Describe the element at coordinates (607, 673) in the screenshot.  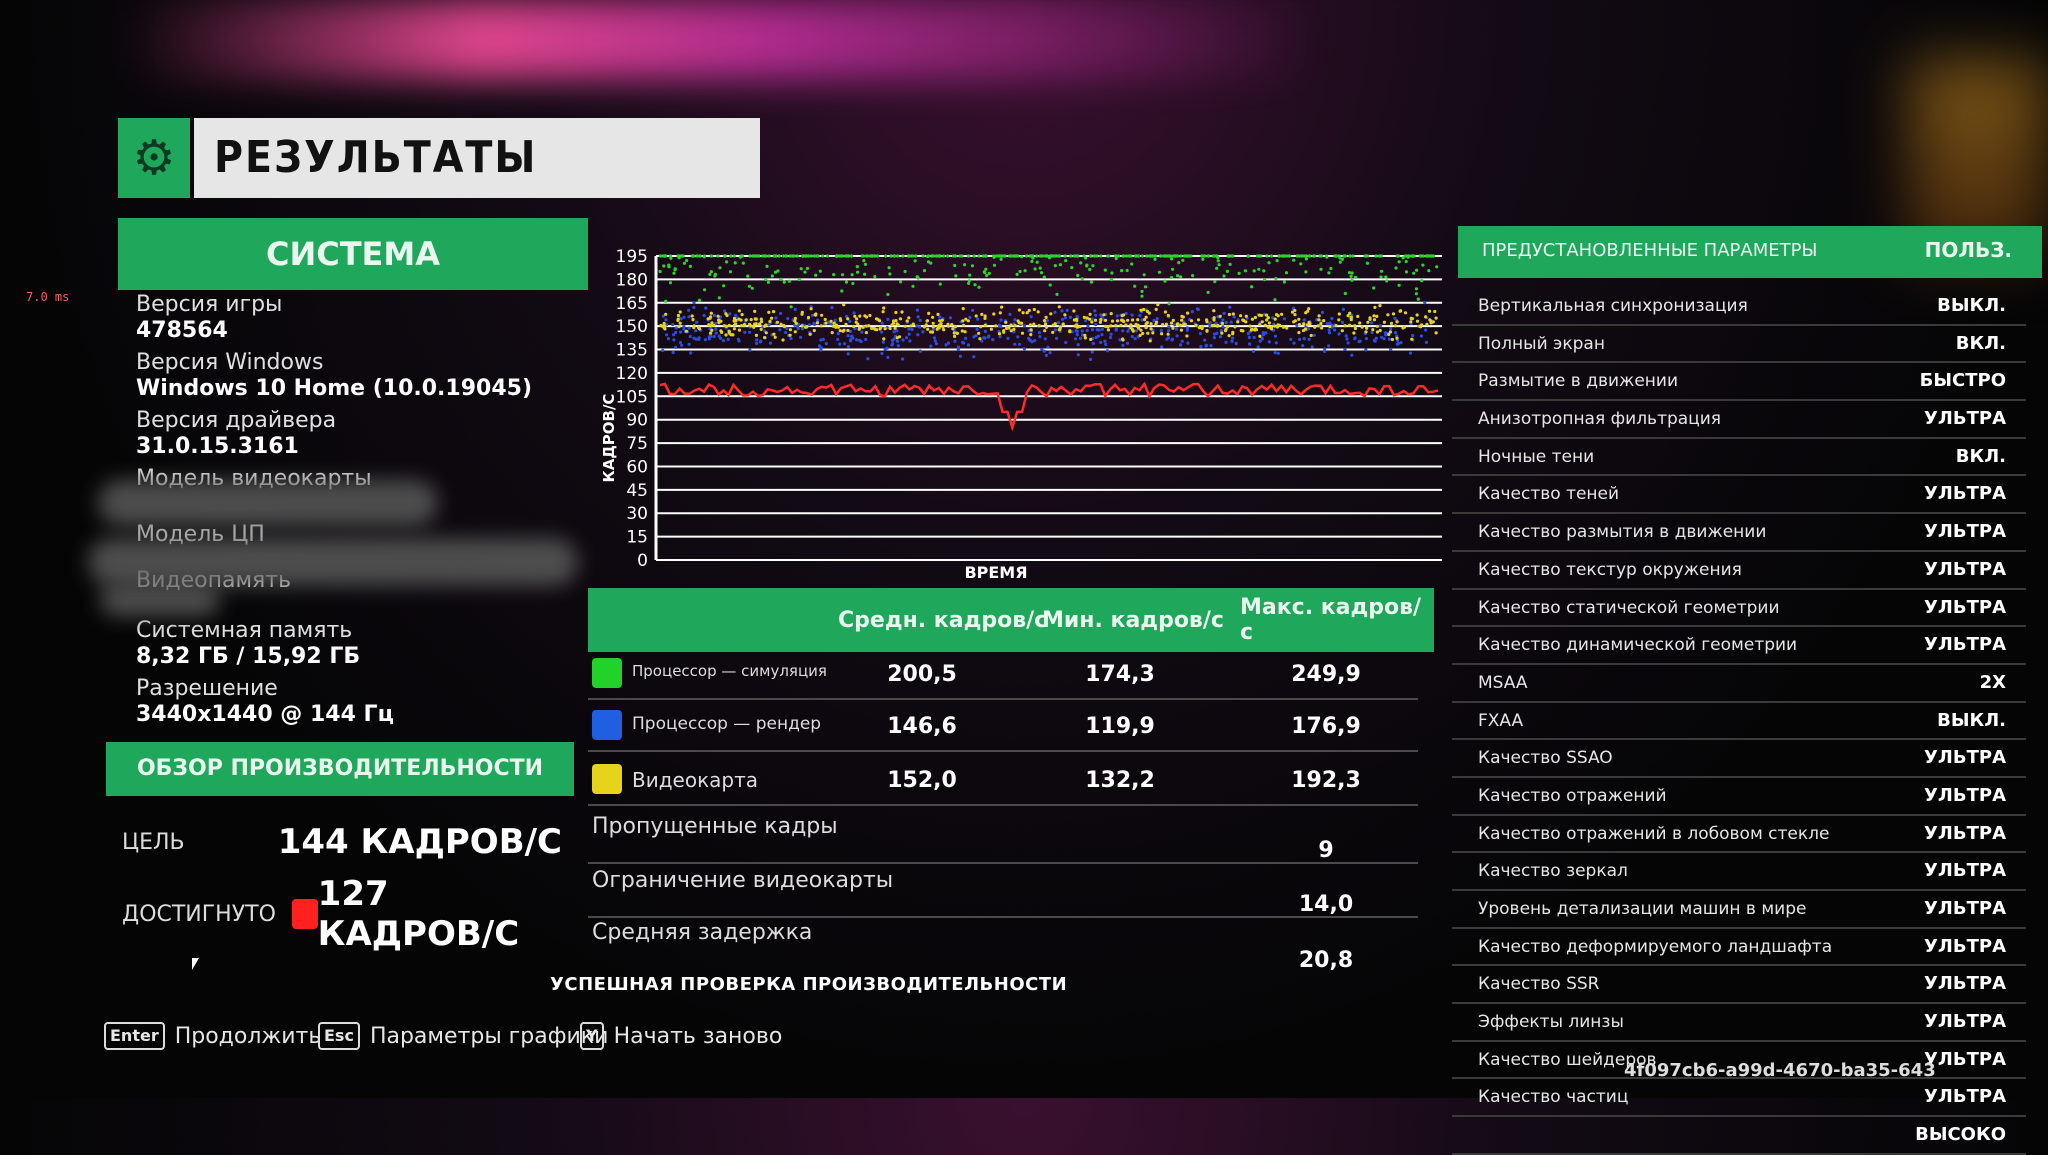
I see `series-swatch` at that location.